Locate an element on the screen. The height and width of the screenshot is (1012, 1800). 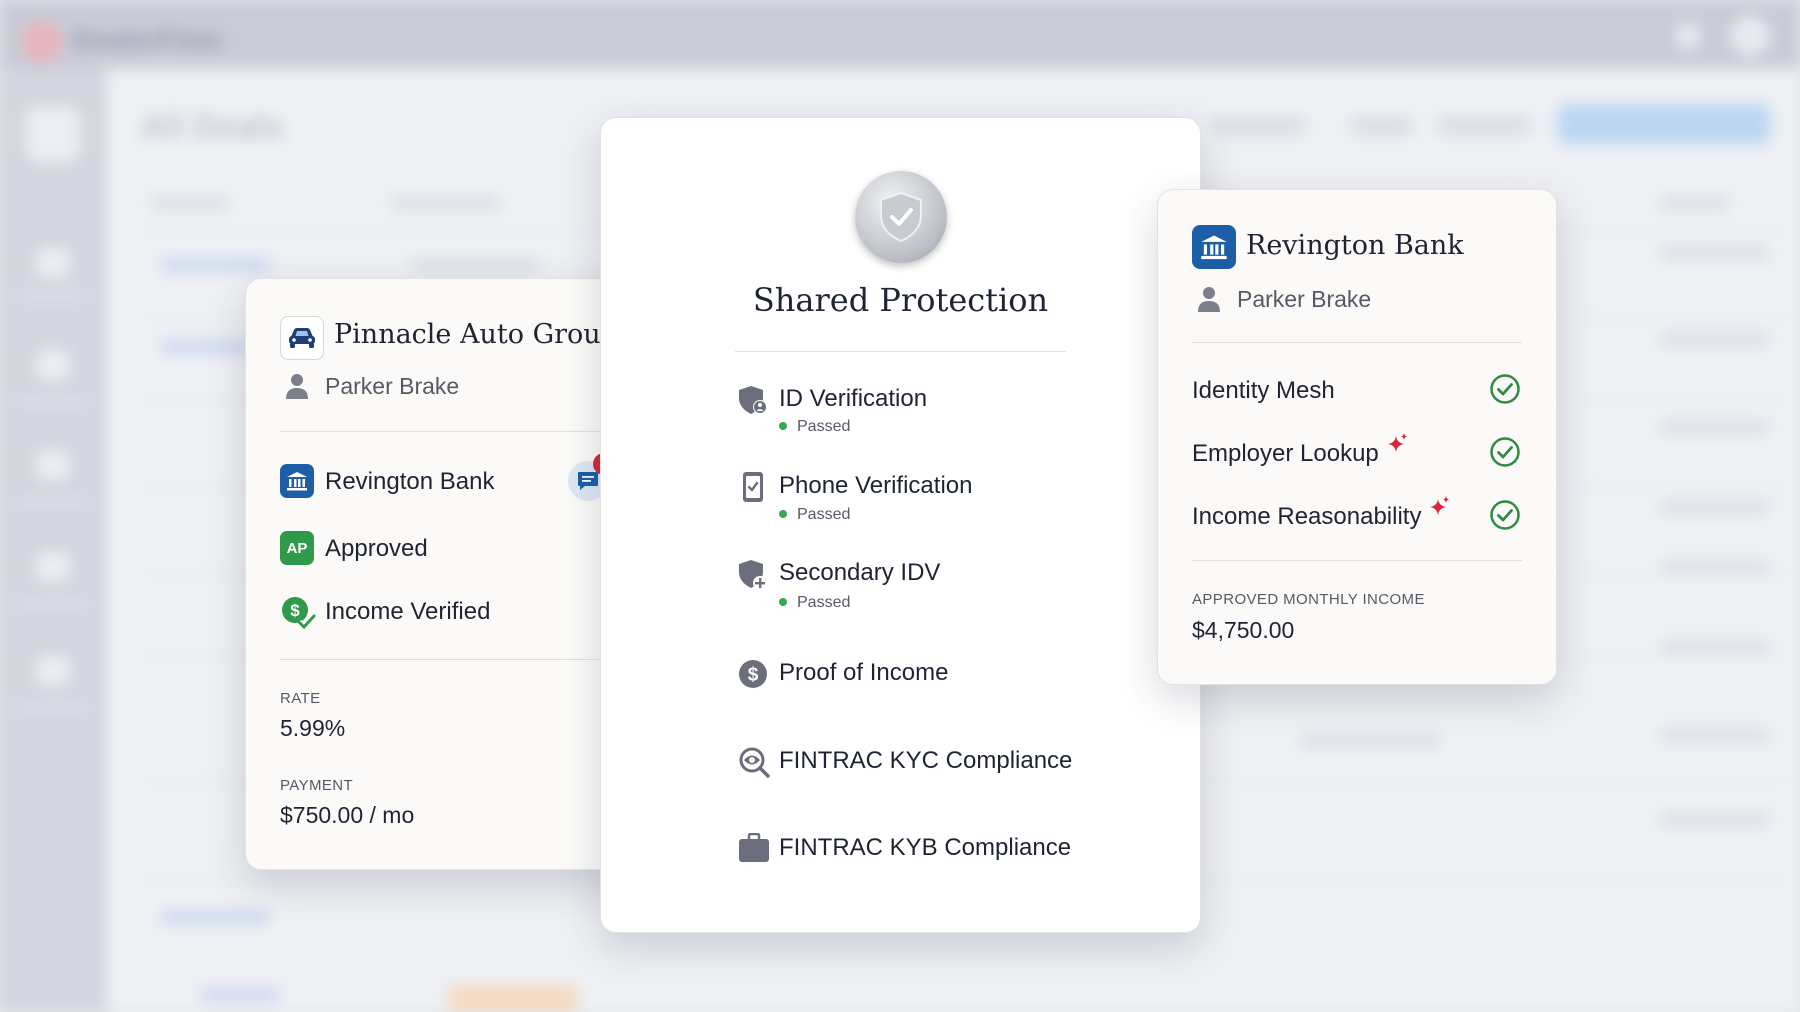
phone-check-icon is located at coordinates (753, 487).